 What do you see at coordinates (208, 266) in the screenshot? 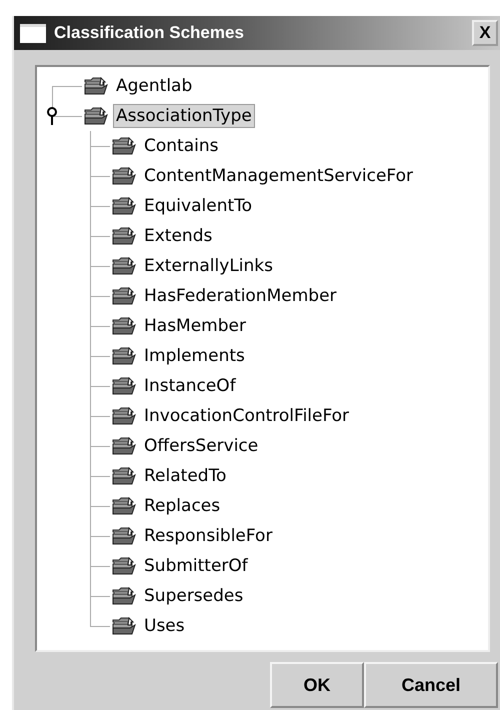
I see `tree-item: ExternallyLinks` at bounding box center [208, 266].